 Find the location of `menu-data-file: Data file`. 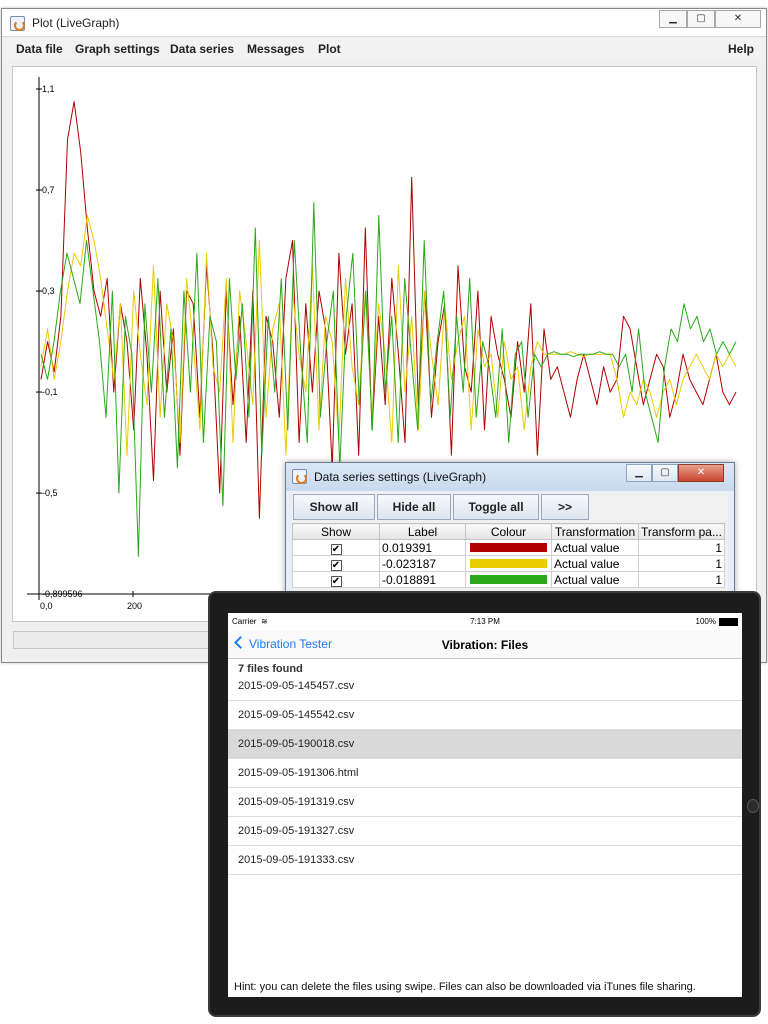

menu-data-file: Data file is located at coordinates (39, 49).